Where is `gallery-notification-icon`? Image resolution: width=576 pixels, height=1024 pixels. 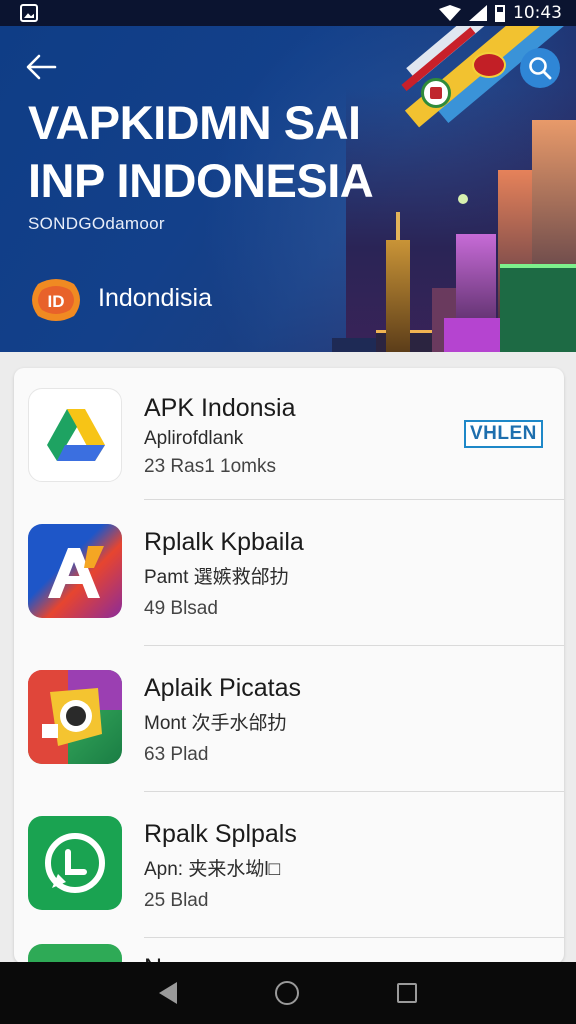
gallery-notification-icon is located at coordinates (29, 13).